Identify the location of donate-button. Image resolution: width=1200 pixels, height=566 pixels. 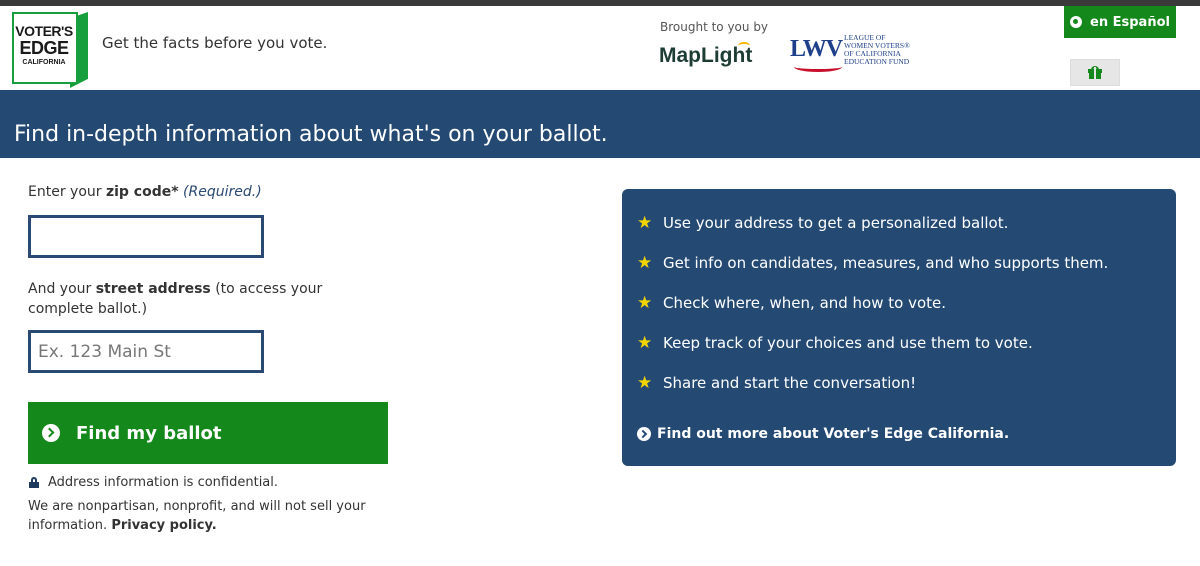
(1095, 72).